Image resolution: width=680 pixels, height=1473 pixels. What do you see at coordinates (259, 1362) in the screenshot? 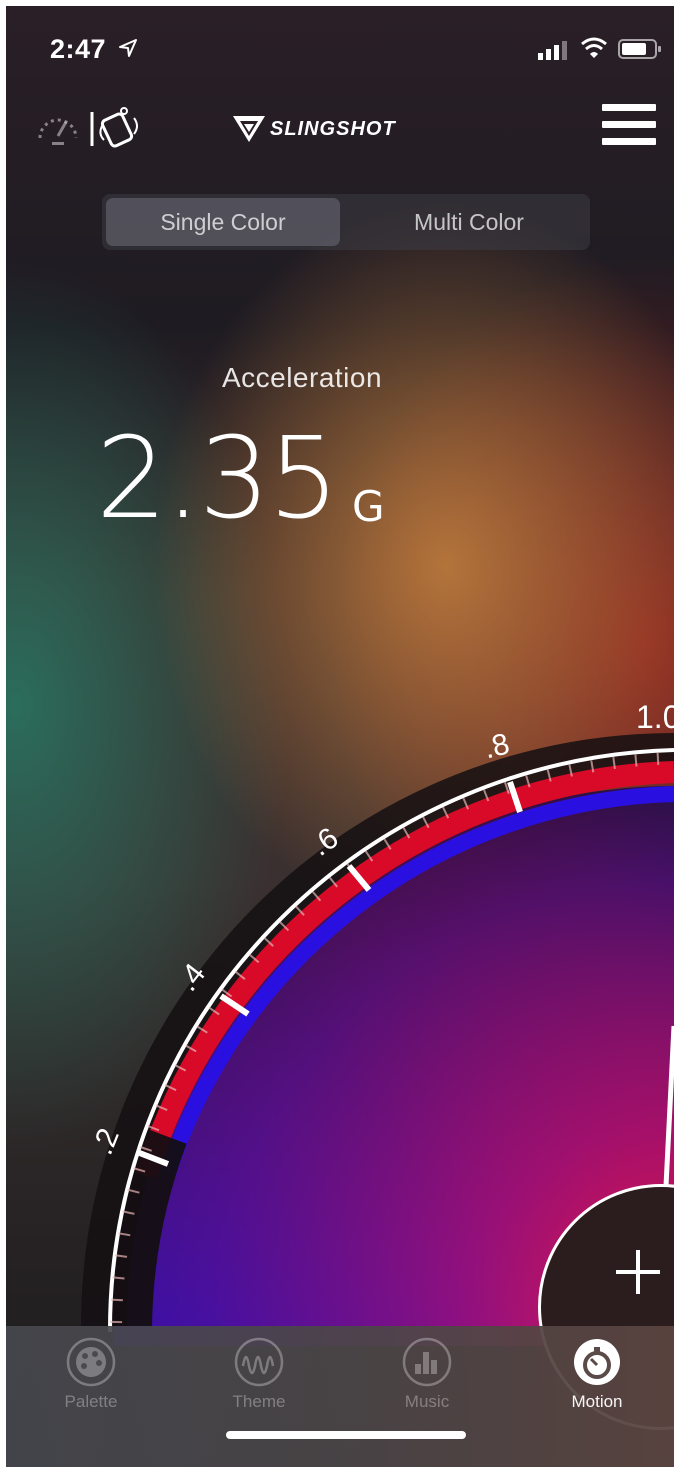
I see `theme-wave-icon` at bounding box center [259, 1362].